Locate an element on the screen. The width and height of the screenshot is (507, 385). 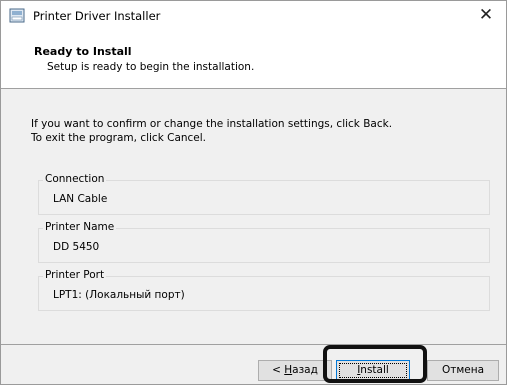
back-accelerator: Н is located at coordinates (288, 370).